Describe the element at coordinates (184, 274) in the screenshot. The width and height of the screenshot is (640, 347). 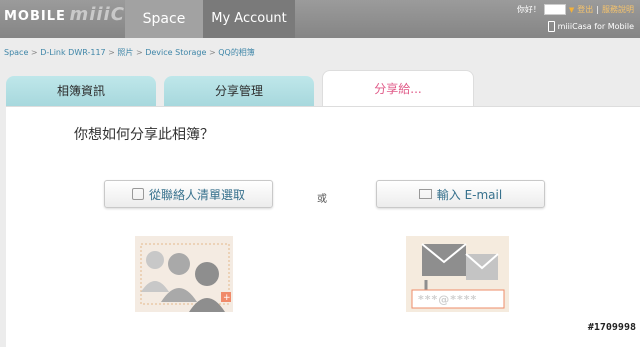
I see `contacts-illustration: +` at that location.